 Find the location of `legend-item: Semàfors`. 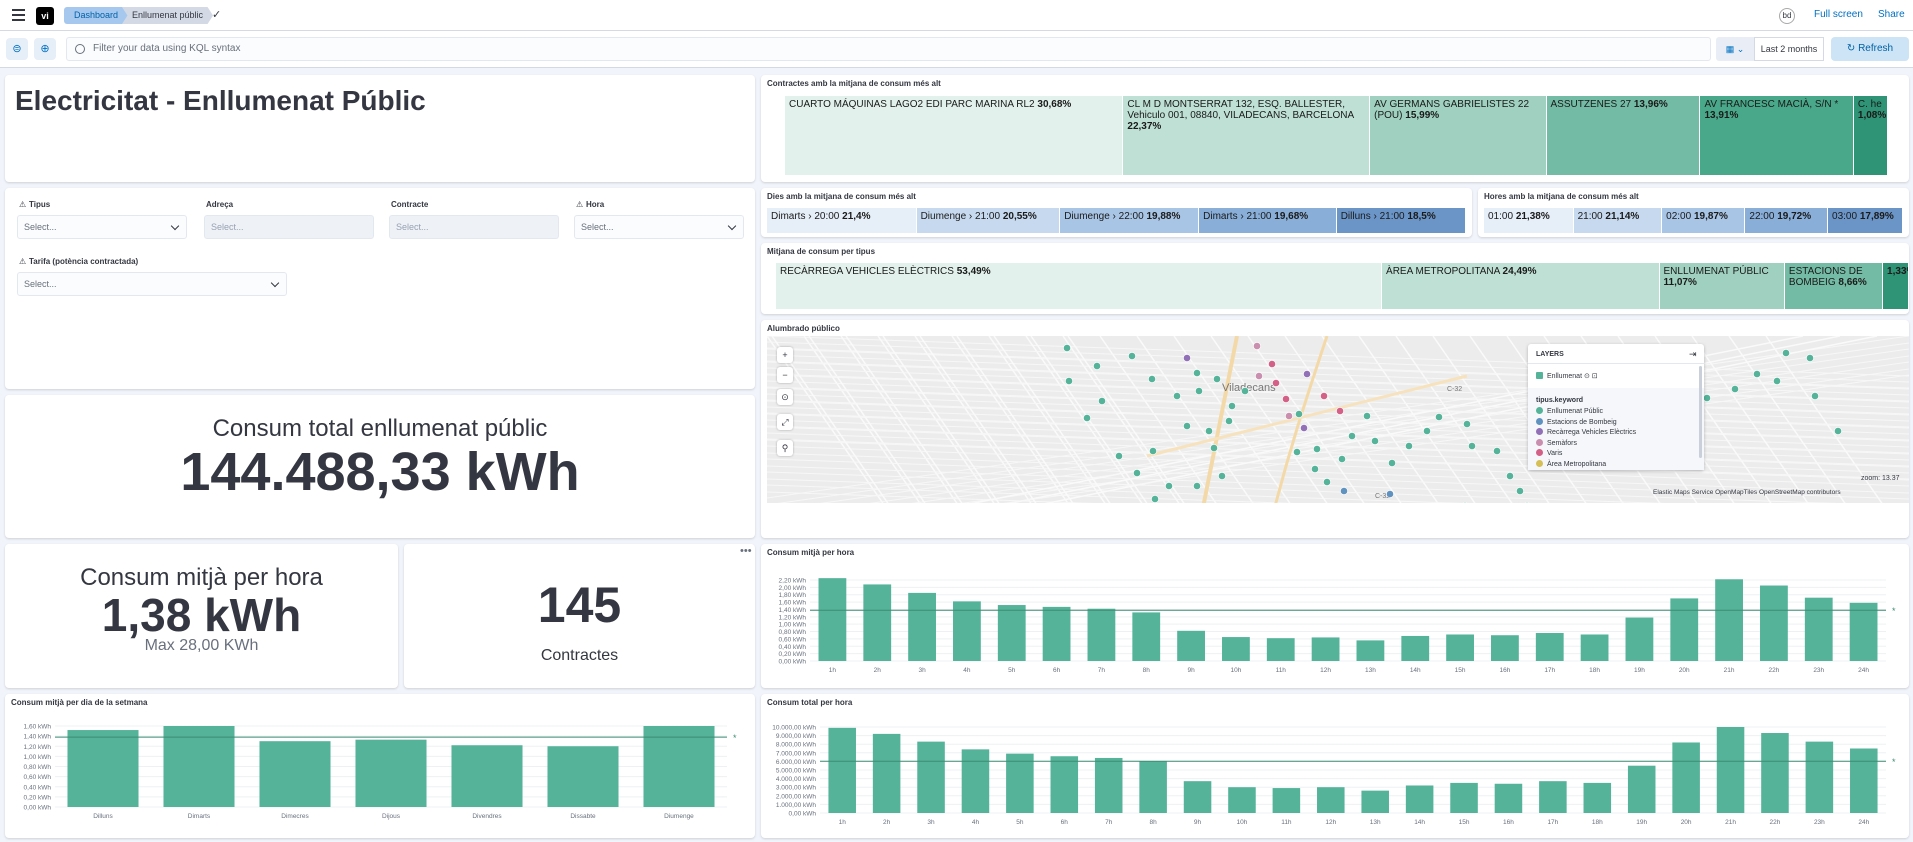

legend-item: Semàfors is located at coordinates (1556, 442).